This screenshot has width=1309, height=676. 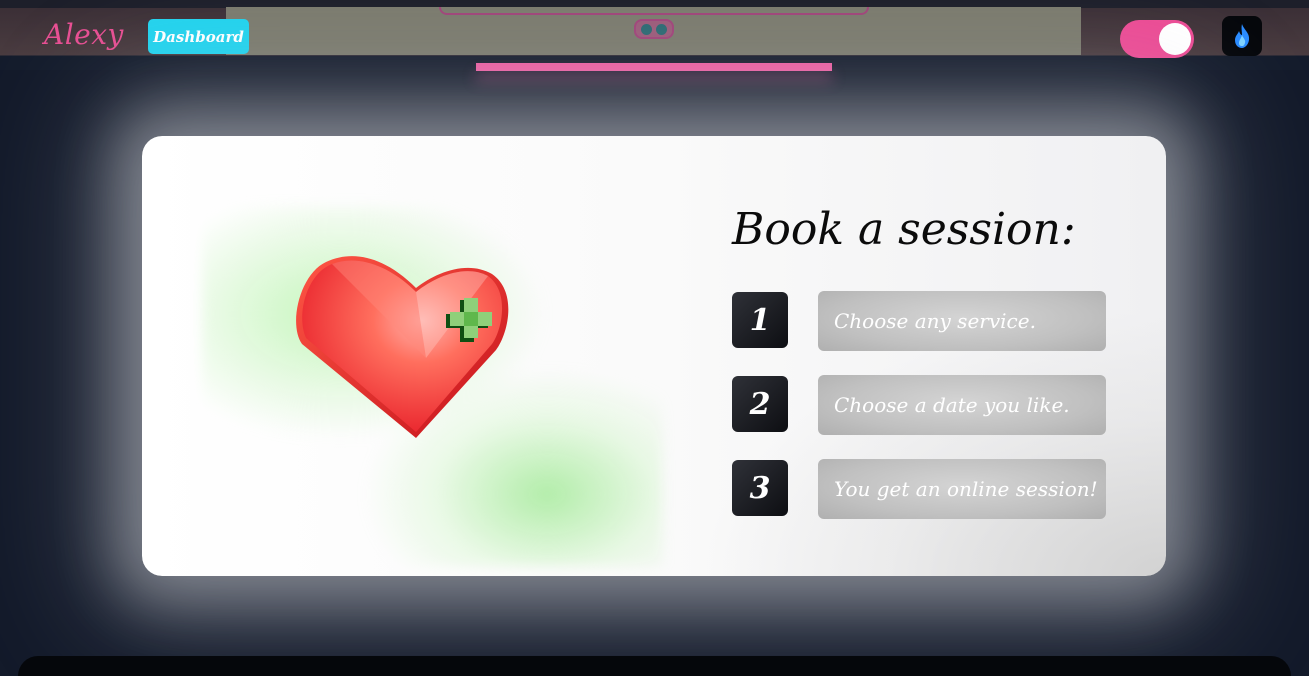 What do you see at coordinates (654, 11) in the screenshot?
I see `hero-preview-frame` at bounding box center [654, 11].